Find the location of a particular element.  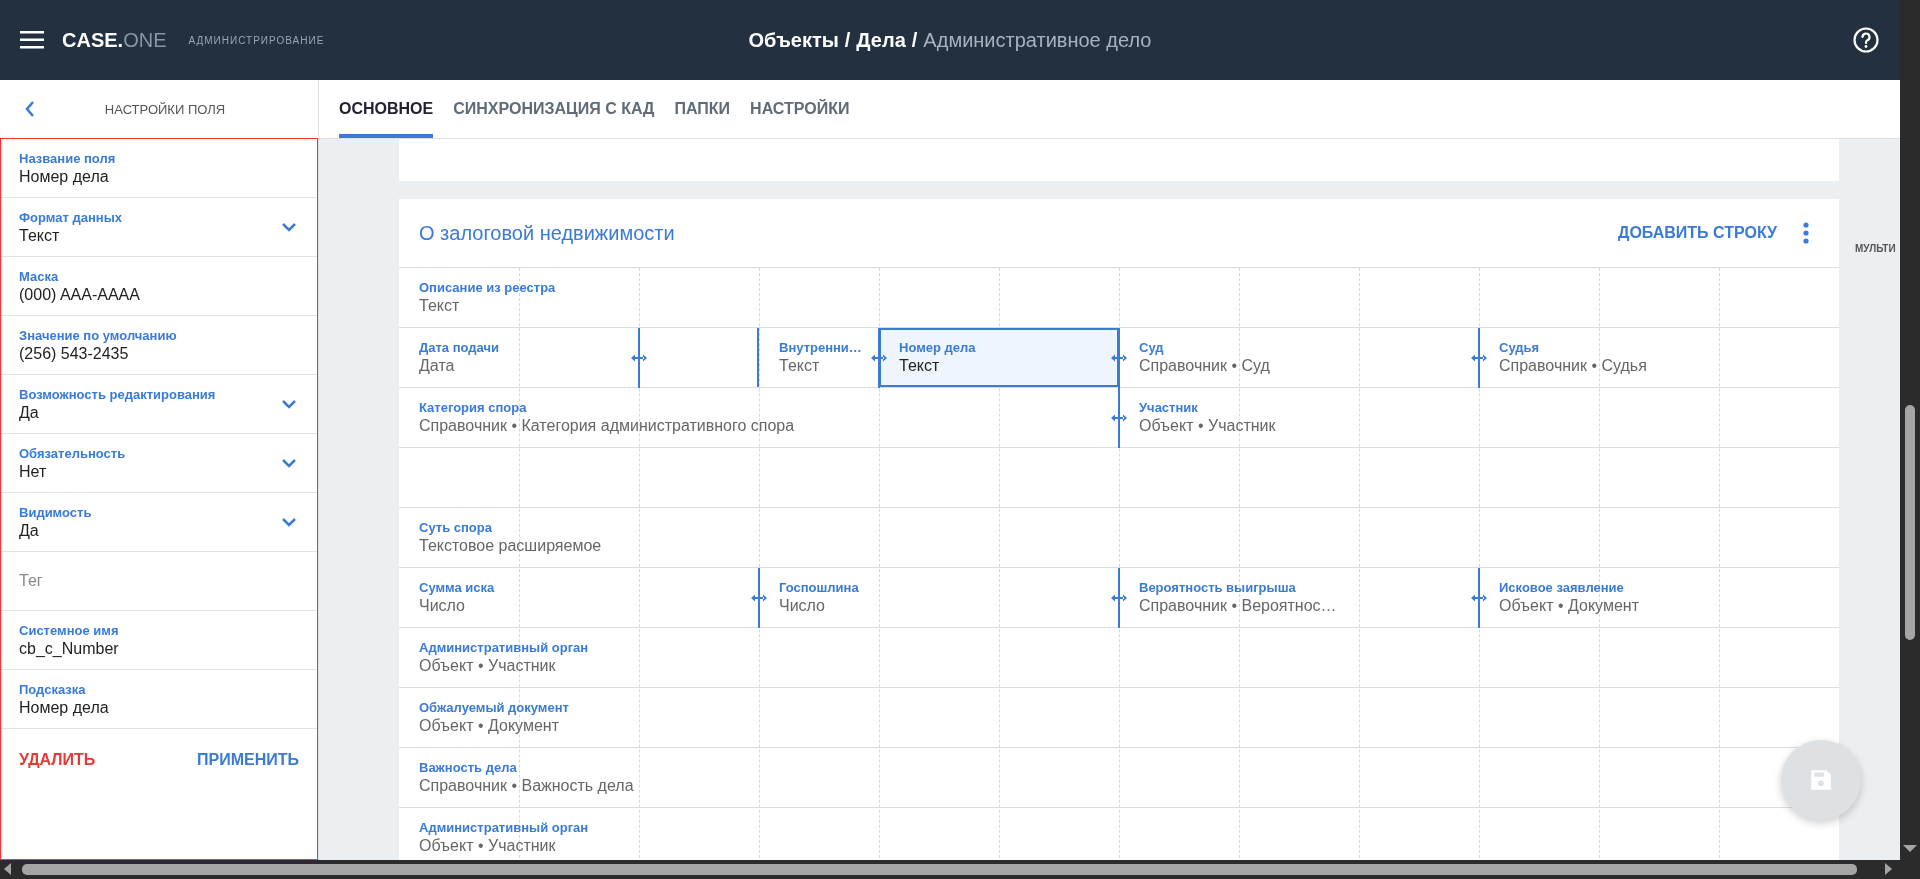

field-label: Описание из реестра is located at coordinates (487, 287).